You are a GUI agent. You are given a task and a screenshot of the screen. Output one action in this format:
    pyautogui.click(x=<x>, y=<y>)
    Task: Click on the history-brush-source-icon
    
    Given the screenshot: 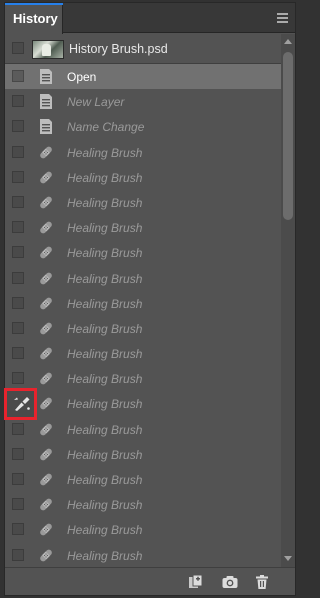 What is the action you would take?
    pyautogui.click(x=22, y=404)
    